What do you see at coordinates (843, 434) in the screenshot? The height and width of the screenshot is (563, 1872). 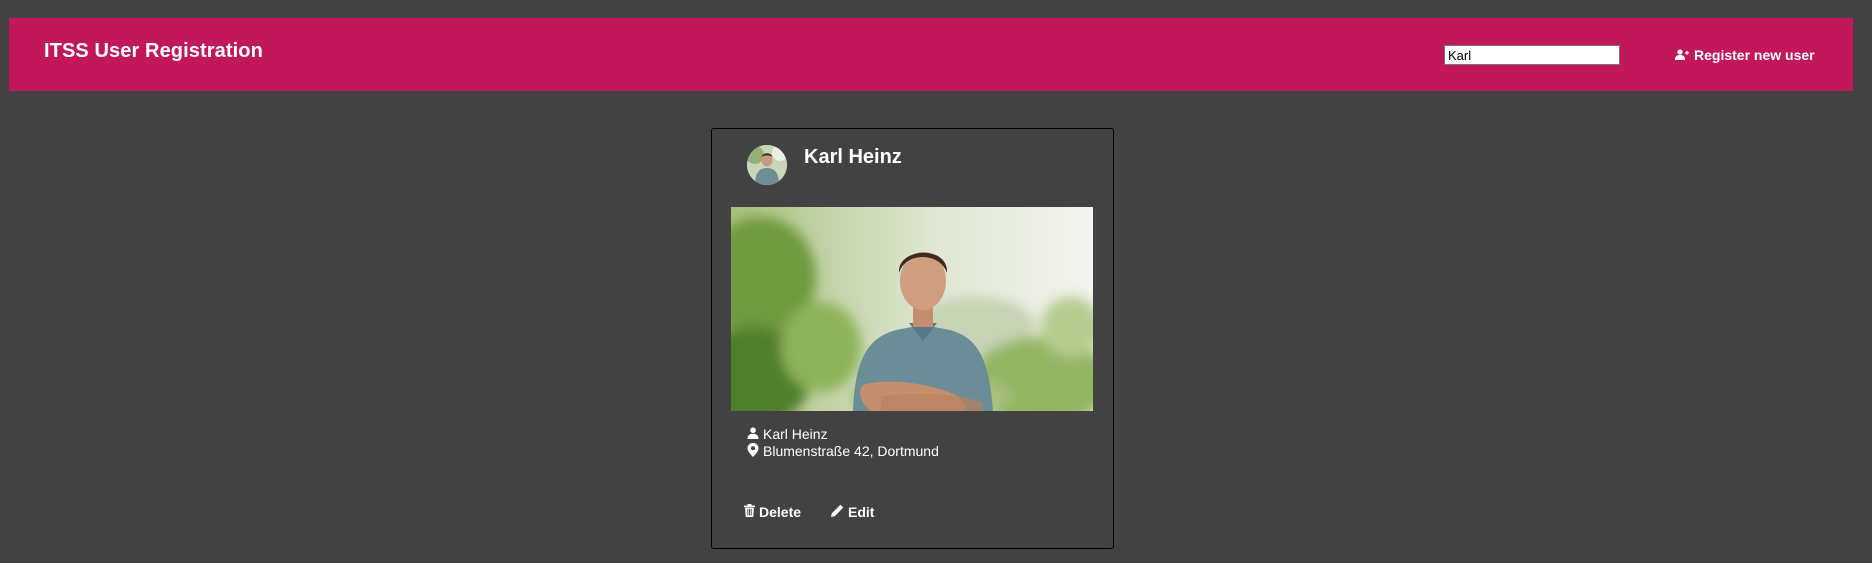 I see `name-row: Karl Heinz` at bounding box center [843, 434].